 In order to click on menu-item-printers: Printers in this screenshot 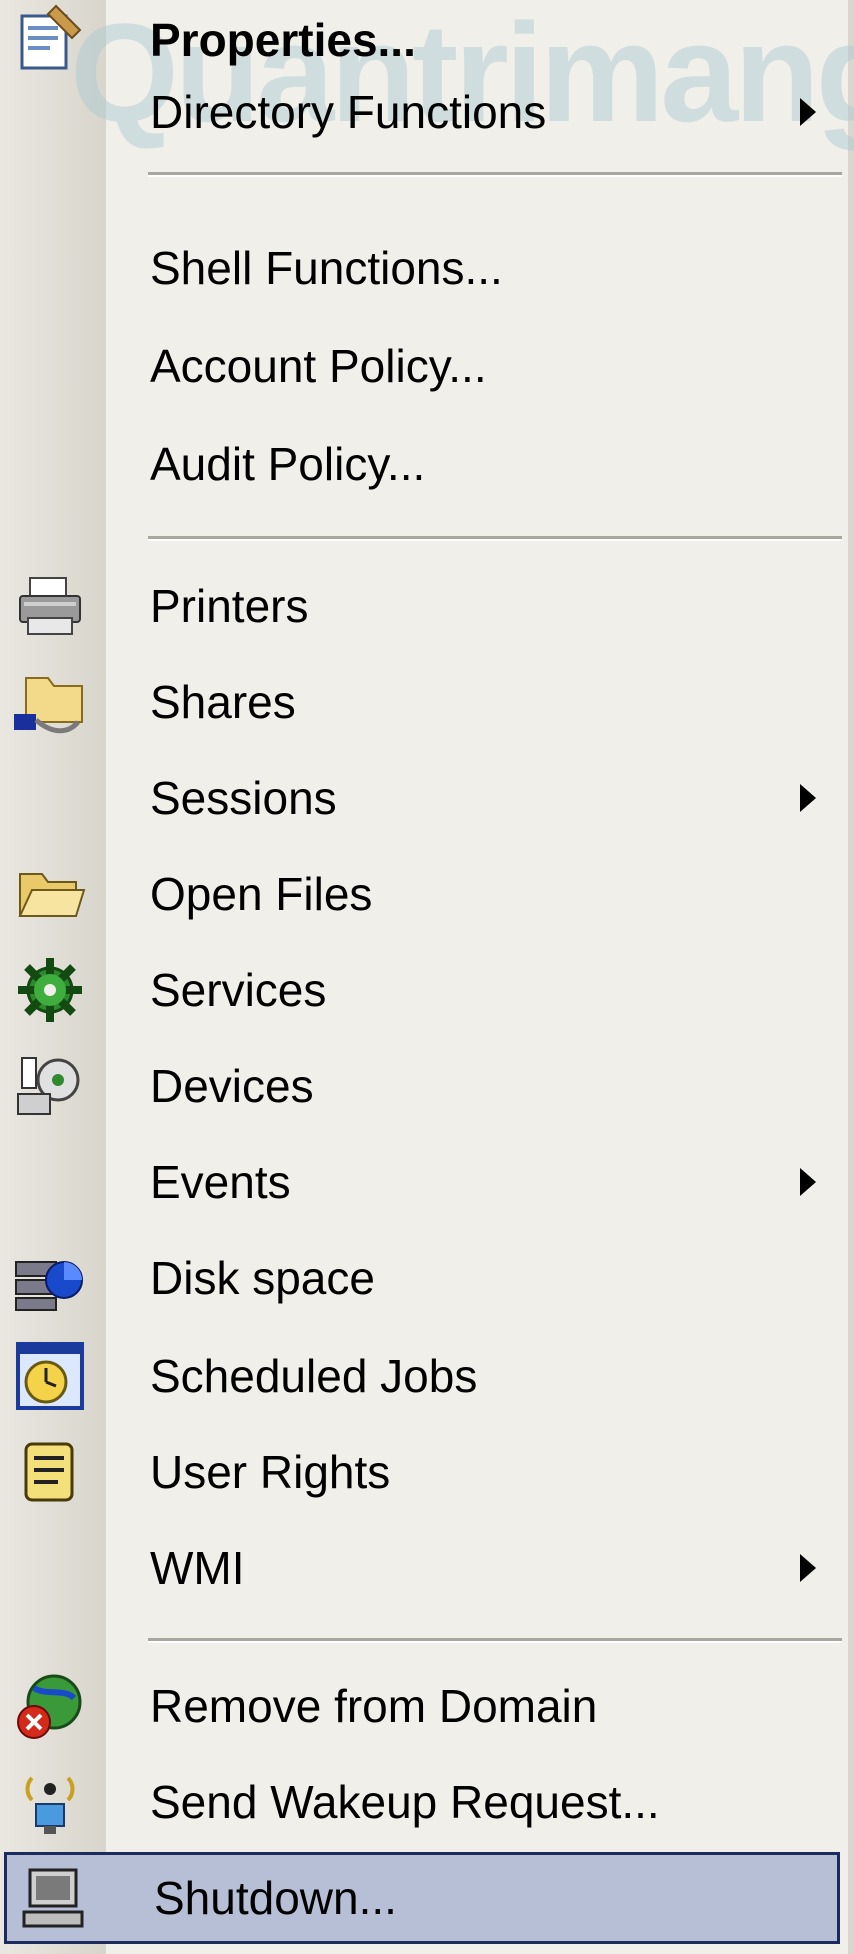, I will do `click(421, 606)`.